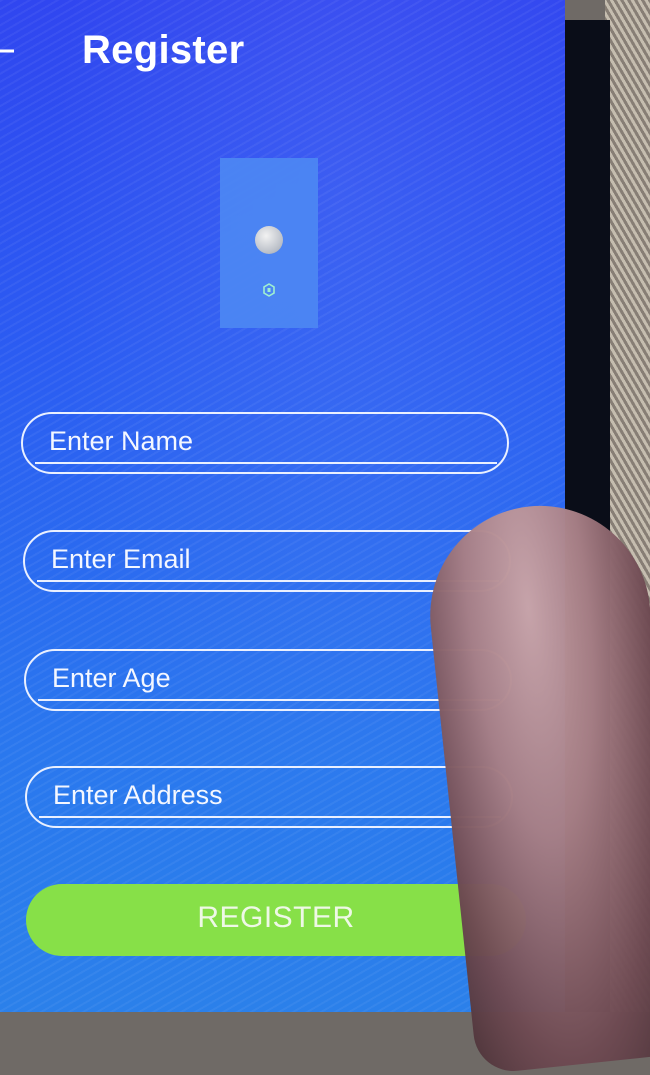 The height and width of the screenshot is (1075, 650). Describe the element at coordinates (121, 559) in the screenshot. I see `email-field-placeholder: Enter Email` at that location.